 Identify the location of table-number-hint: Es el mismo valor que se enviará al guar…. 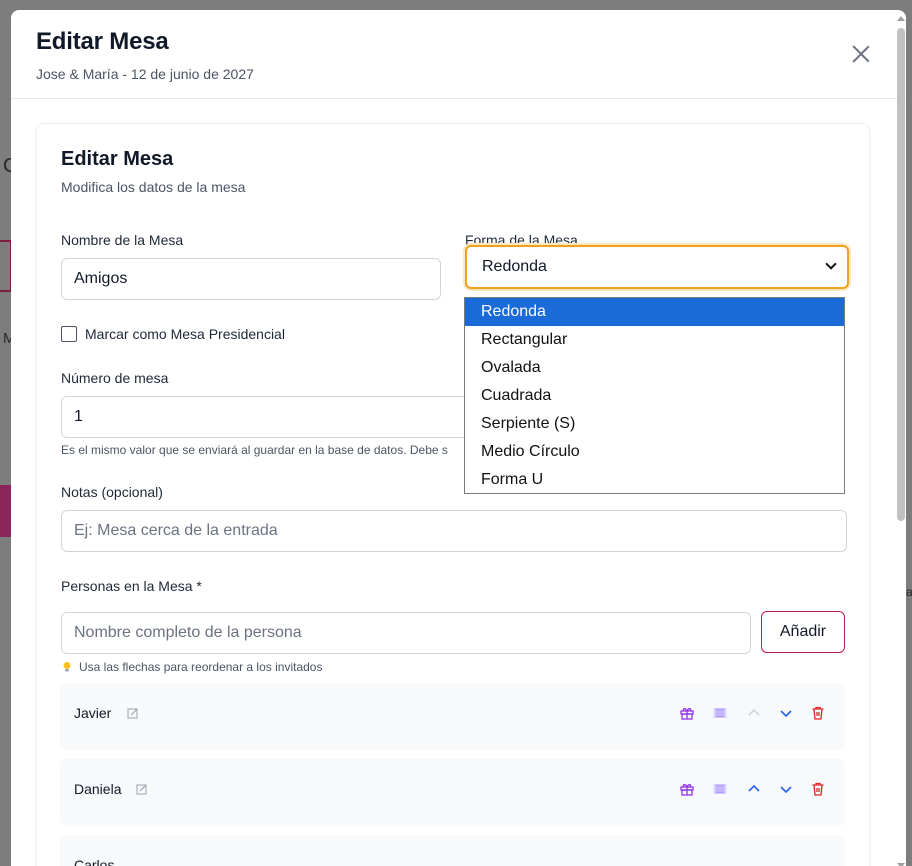
(254, 450).